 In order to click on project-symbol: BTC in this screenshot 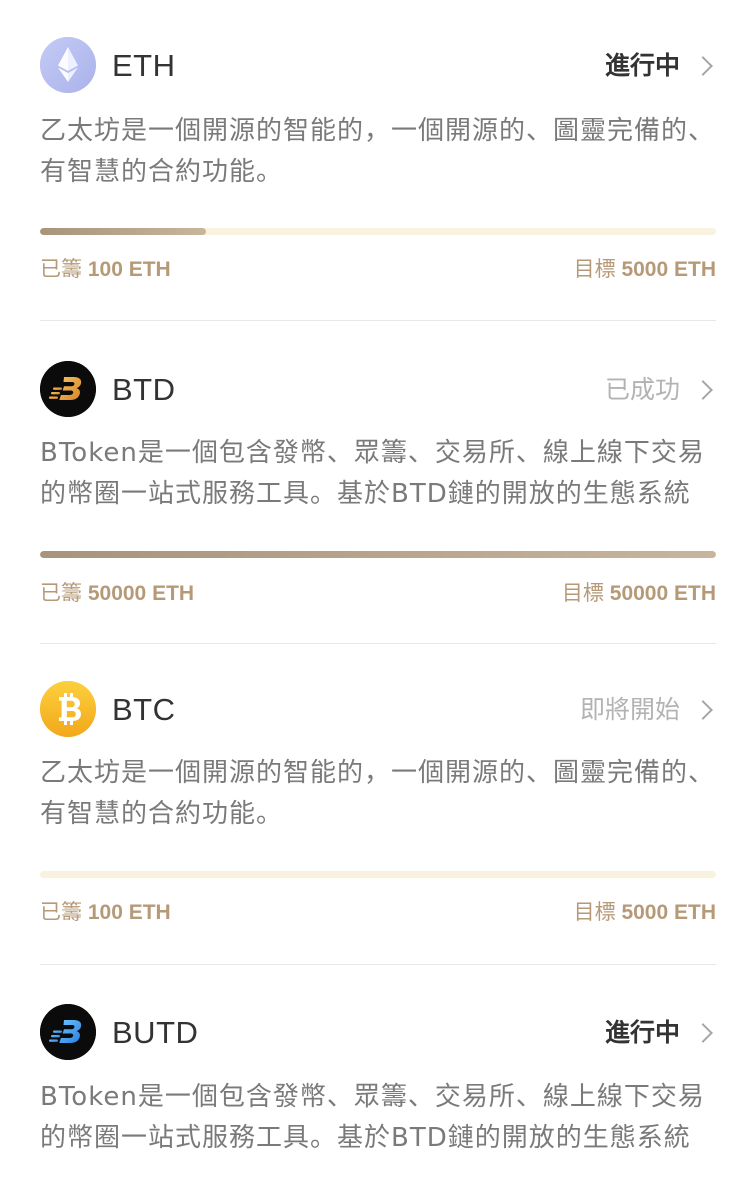, I will do `click(144, 709)`.